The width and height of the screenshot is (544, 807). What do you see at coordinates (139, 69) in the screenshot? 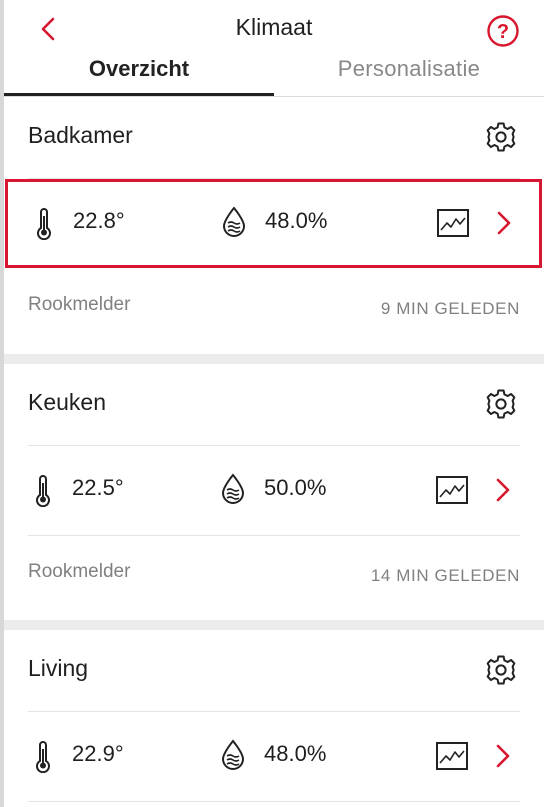
I see `tab-overzicht: Overzicht` at bounding box center [139, 69].